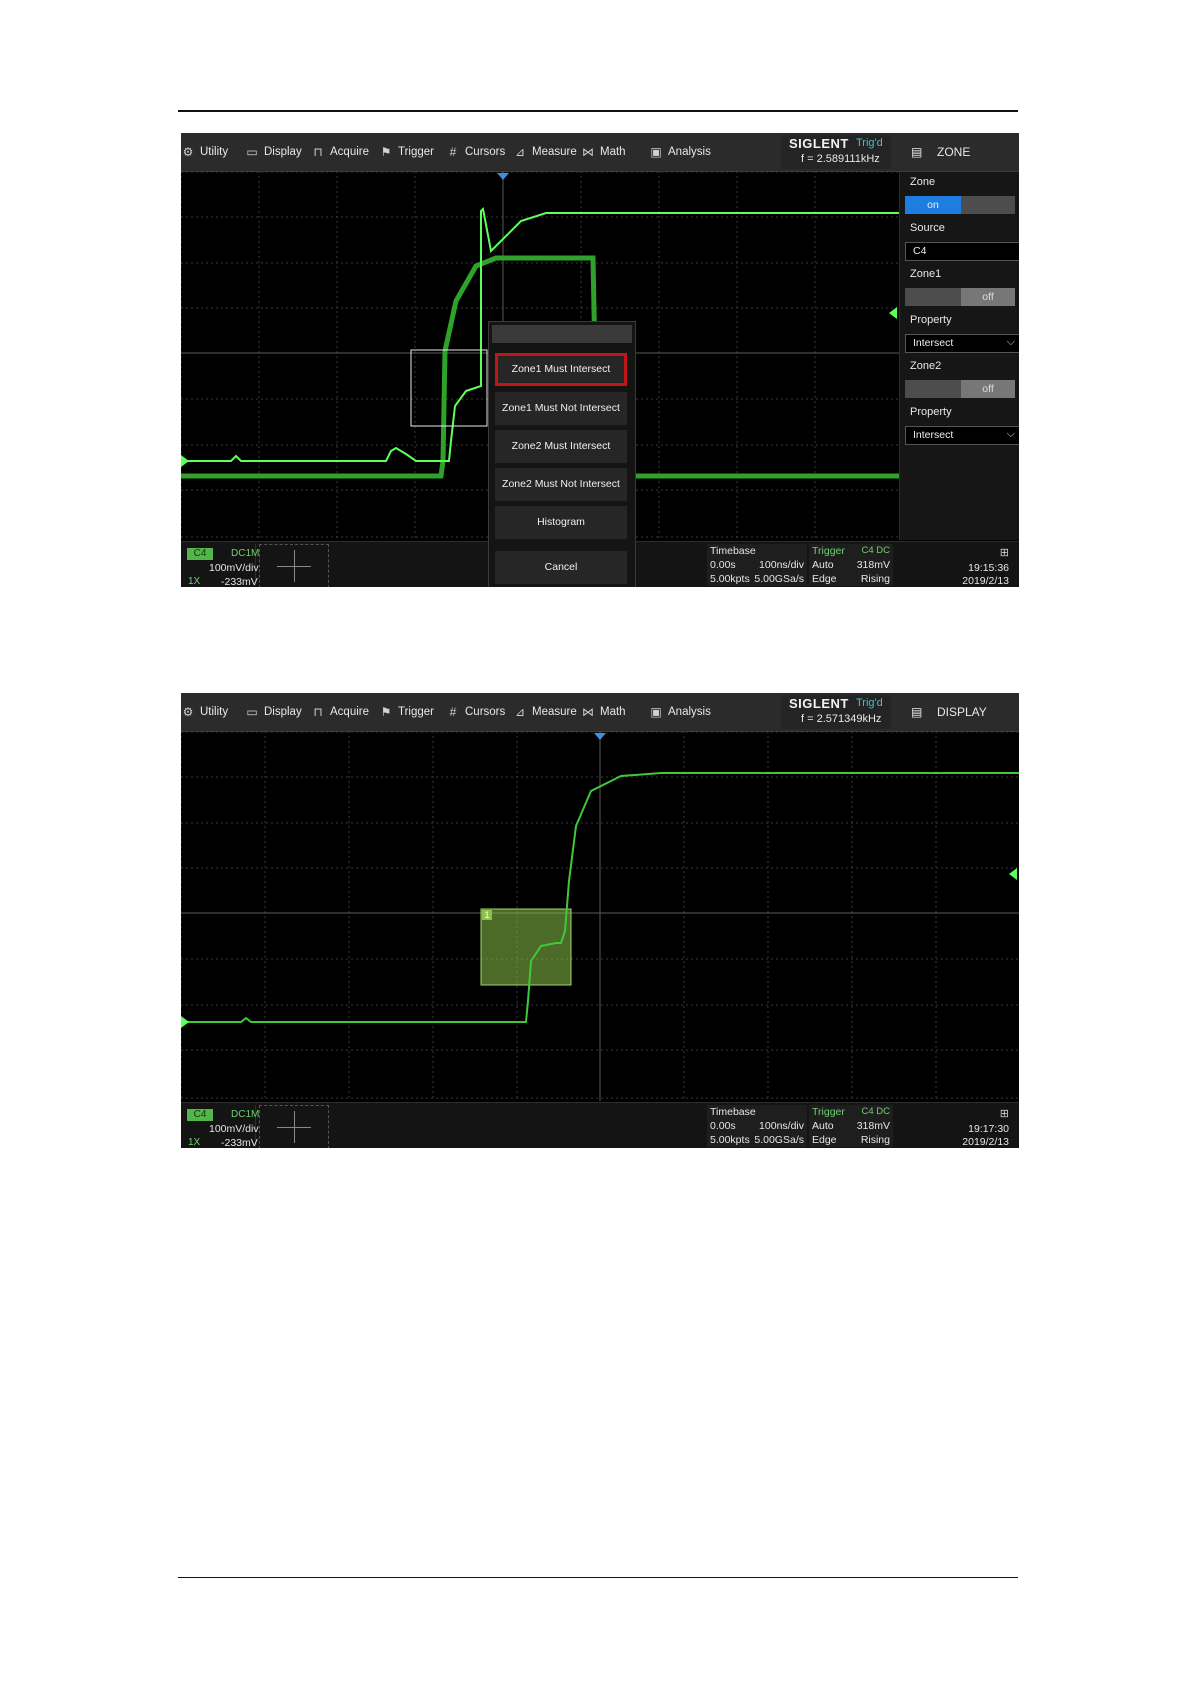  What do you see at coordinates (1013, 874) in the screenshot?
I see `level-marker-icon` at bounding box center [1013, 874].